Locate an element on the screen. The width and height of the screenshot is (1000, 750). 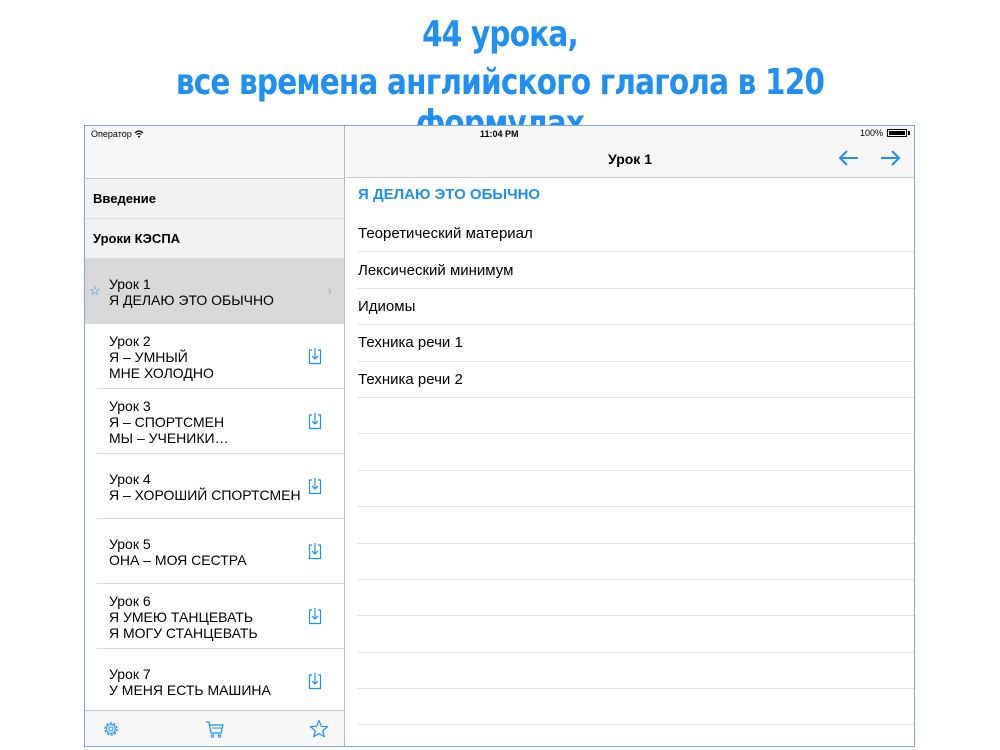
lesson-row-1: ☆ Урок 1 Я ДЕЛАЮ ЭТО ОБЫЧНО › is located at coordinates (214, 291).